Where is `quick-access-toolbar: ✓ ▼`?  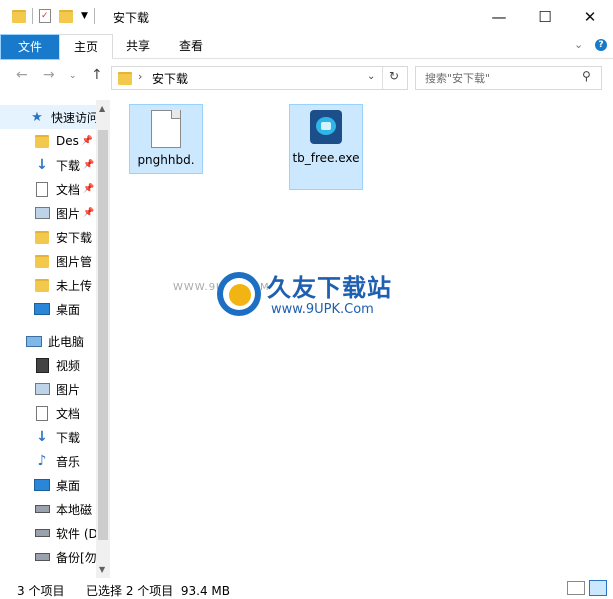 quick-access-toolbar: ✓ ▼ is located at coordinates (56, 16).